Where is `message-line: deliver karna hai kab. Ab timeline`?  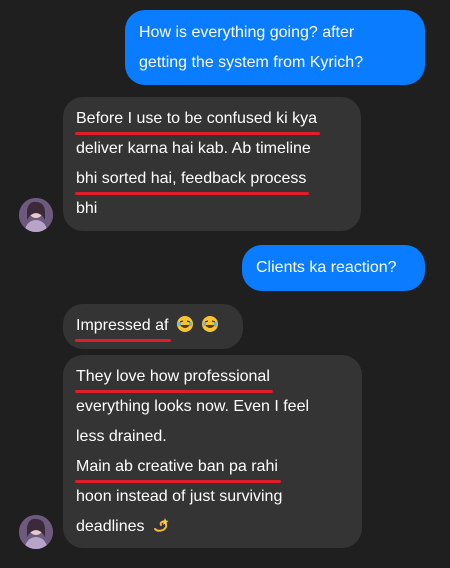
message-line: deliver karna hai kab. Ab timeline is located at coordinates (193, 148).